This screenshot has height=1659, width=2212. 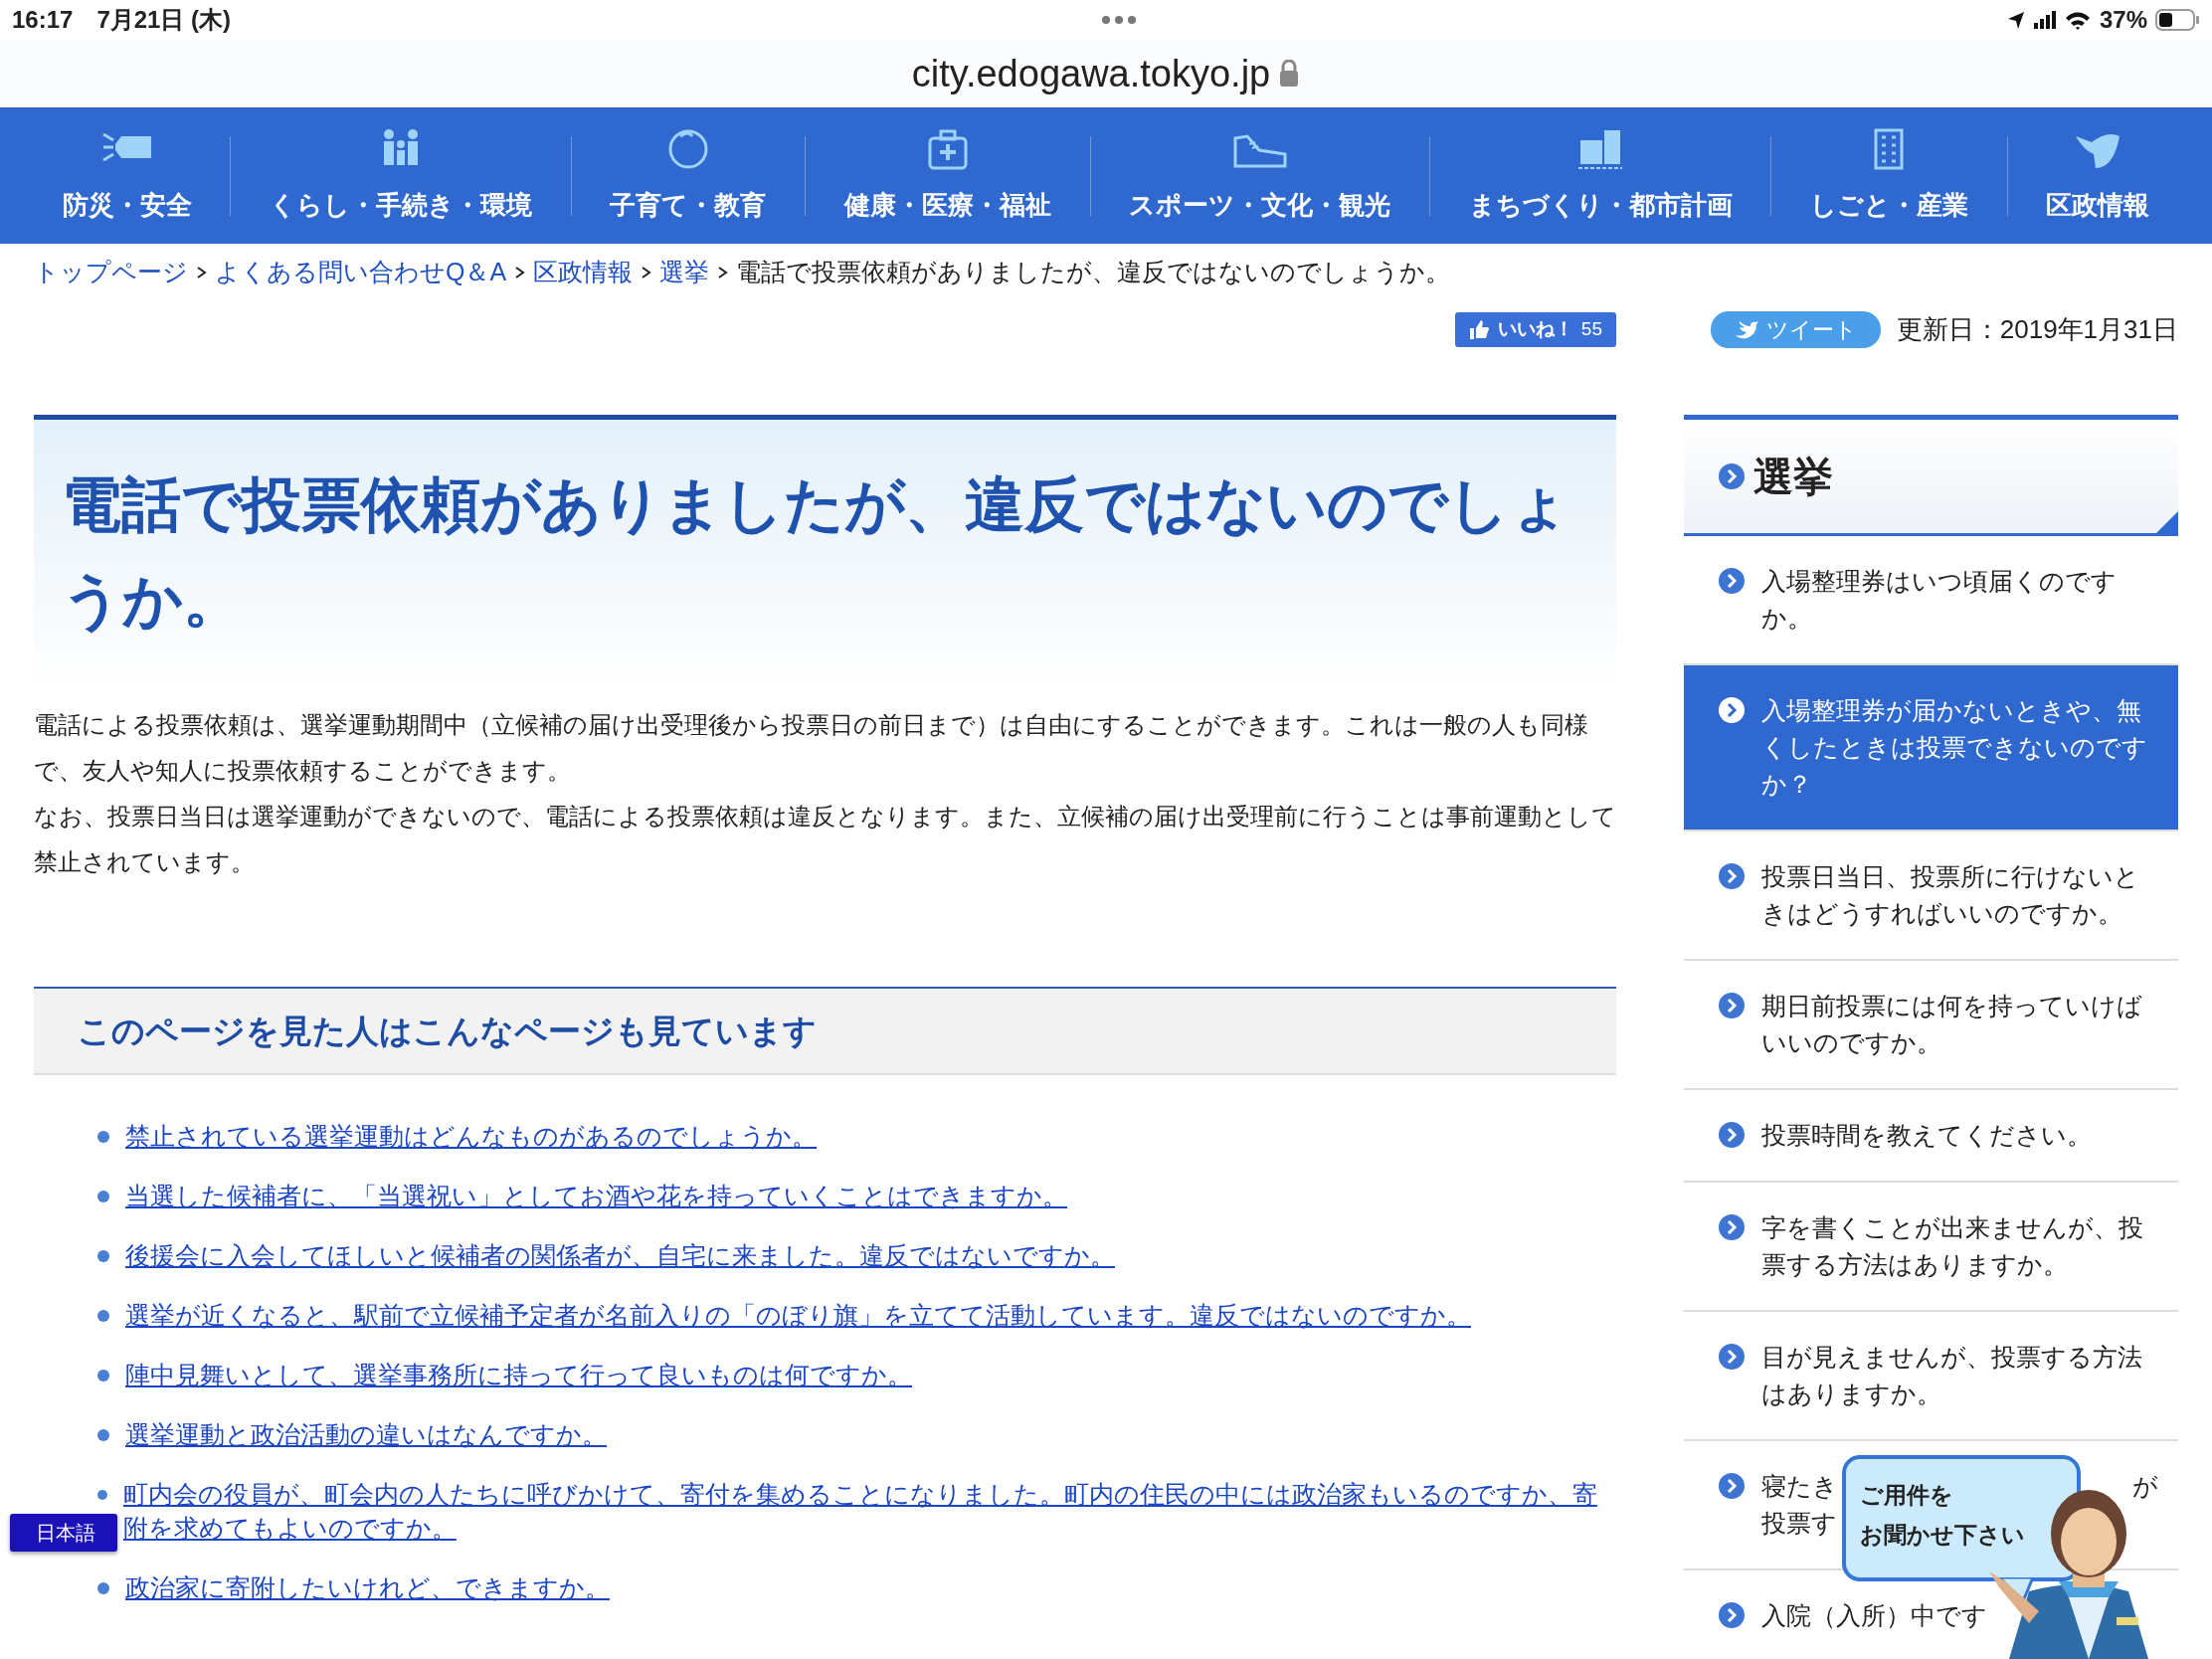 What do you see at coordinates (1874, 1615) in the screenshot?
I see `sidebar-item-text: 入院（入所）中です` at bounding box center [1874, 1615].